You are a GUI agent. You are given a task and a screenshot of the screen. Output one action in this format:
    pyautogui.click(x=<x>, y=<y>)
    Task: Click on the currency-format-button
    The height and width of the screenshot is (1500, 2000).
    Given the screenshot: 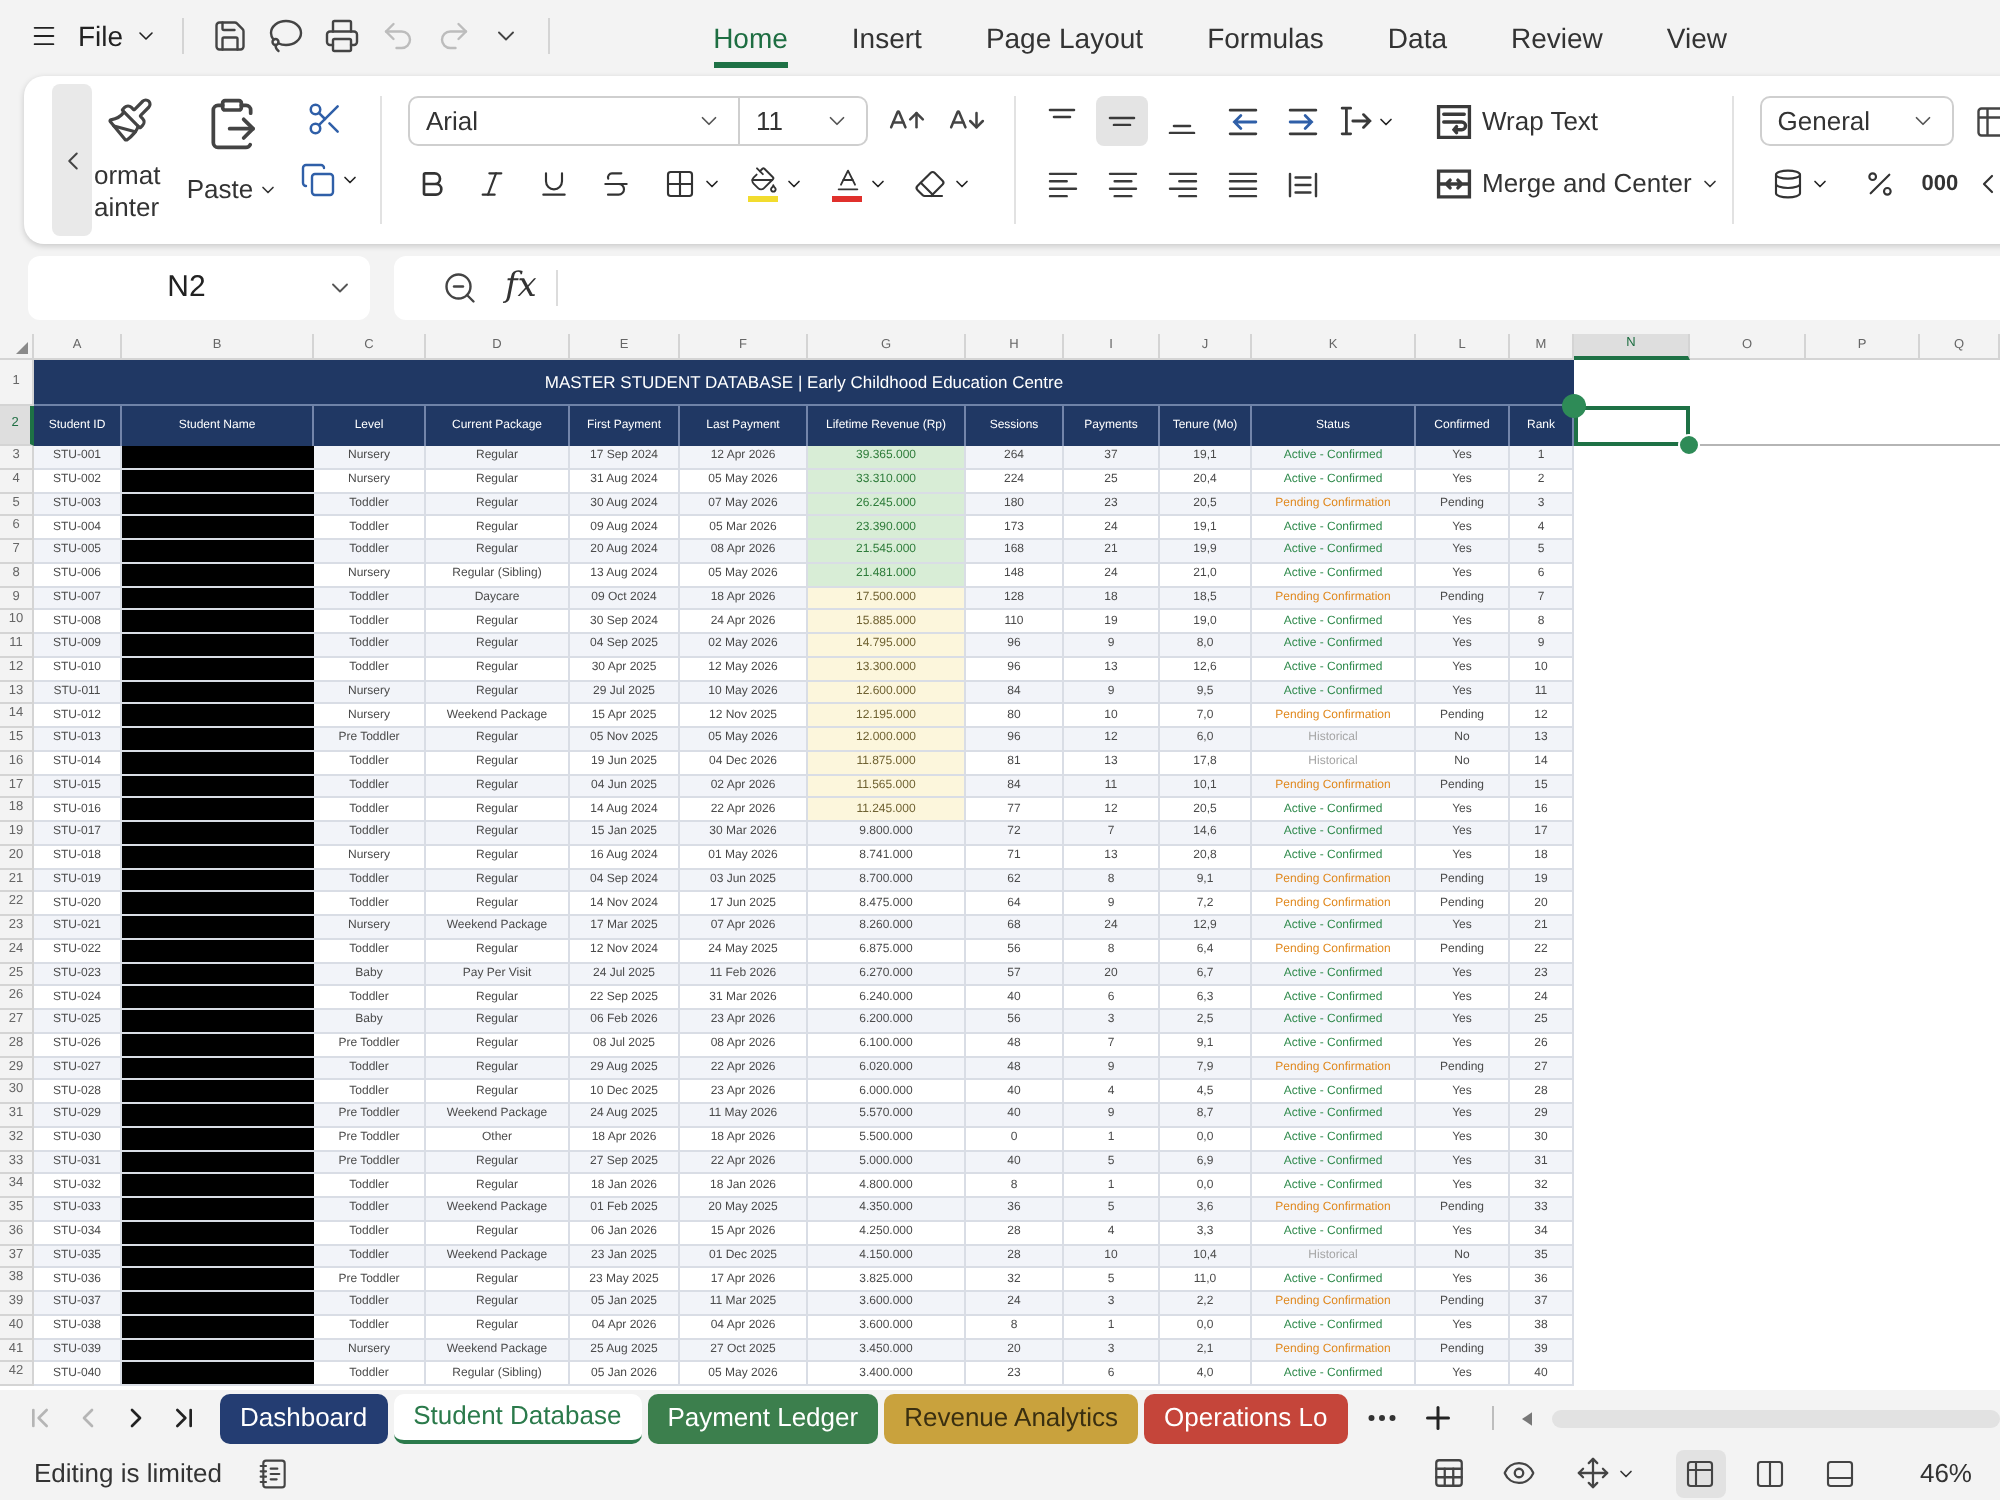 What is the action you would take?
    pyautogui.click(x=1800, y=184)
    